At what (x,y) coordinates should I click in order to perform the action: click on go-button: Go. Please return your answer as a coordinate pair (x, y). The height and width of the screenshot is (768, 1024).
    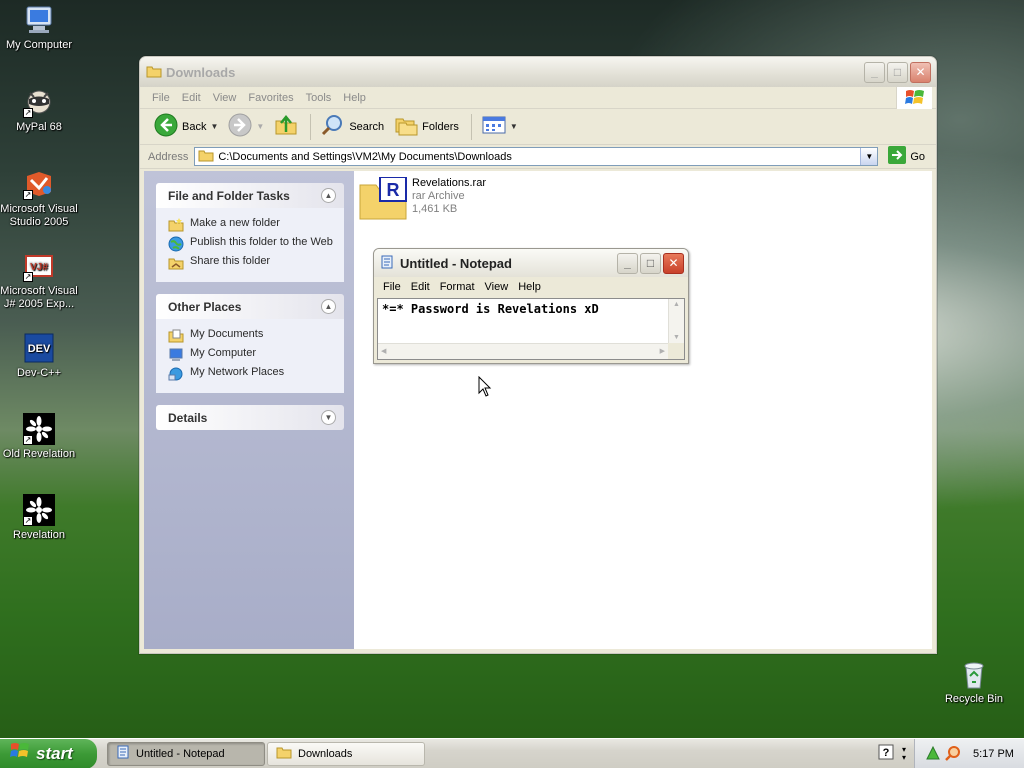
    Looking at the image, I should click on (904, 156).